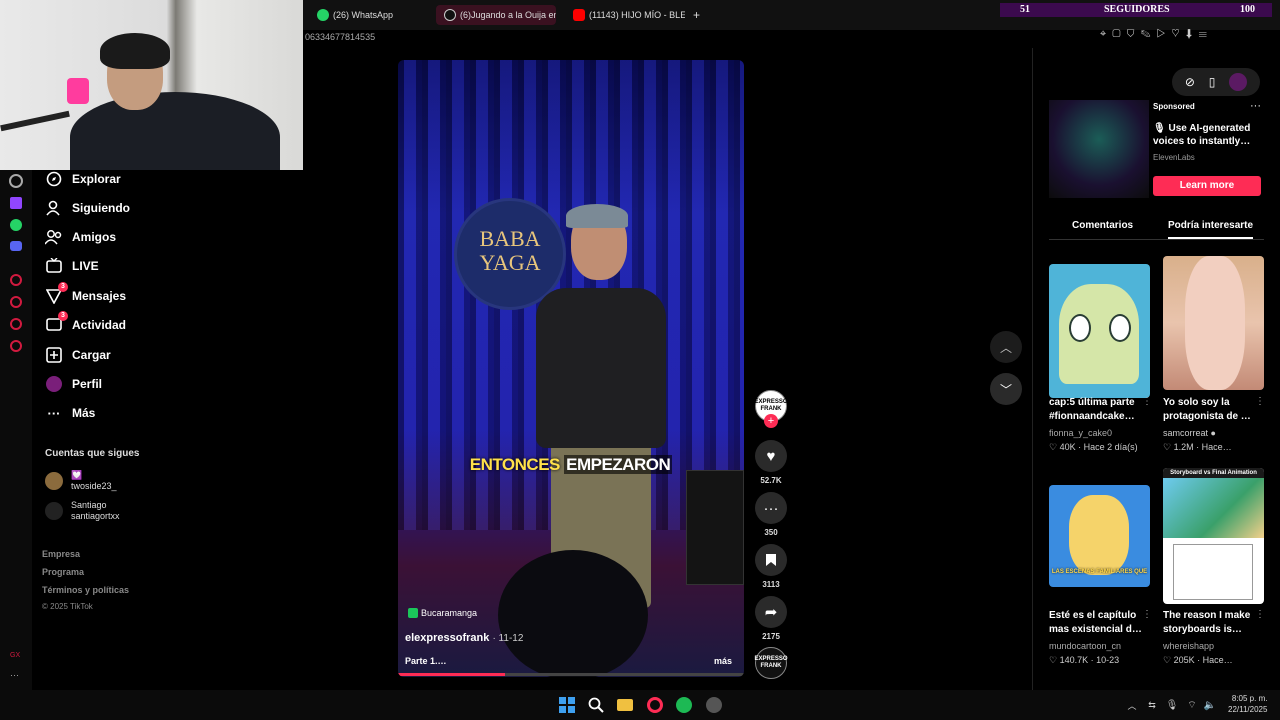 The height and width of the screenshot is (720, 1280). Describe the element at coordinates (625, 705) in the screenshot. I see `file-explorer-icon` at that location.